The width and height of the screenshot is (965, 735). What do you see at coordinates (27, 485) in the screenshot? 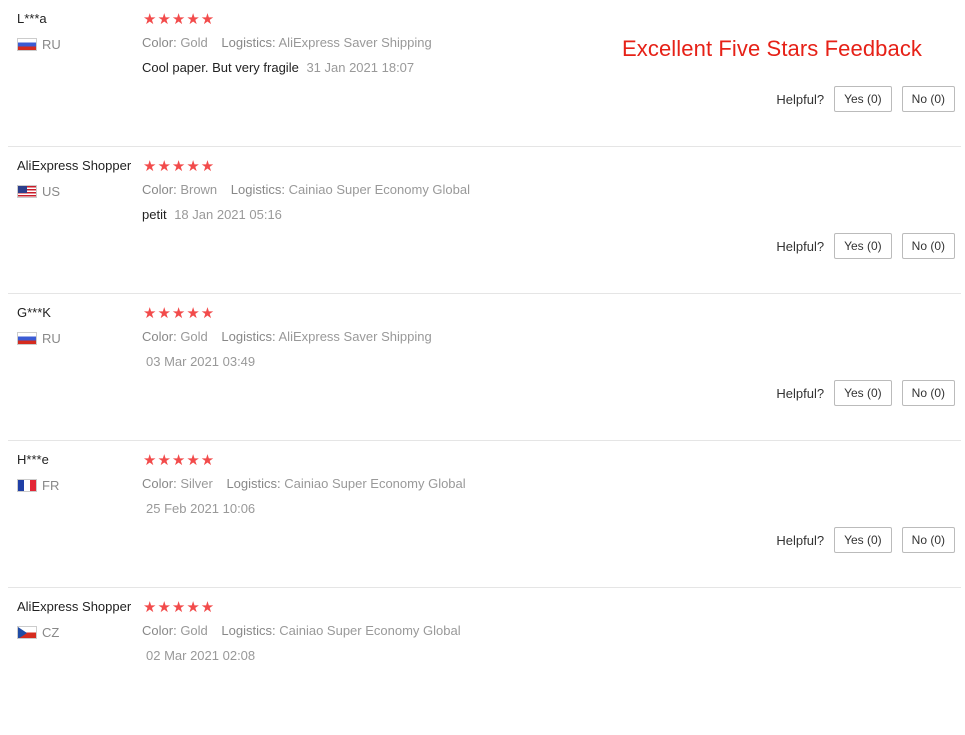
I see `flag-fr-icon` at bounding box center [27, 485].